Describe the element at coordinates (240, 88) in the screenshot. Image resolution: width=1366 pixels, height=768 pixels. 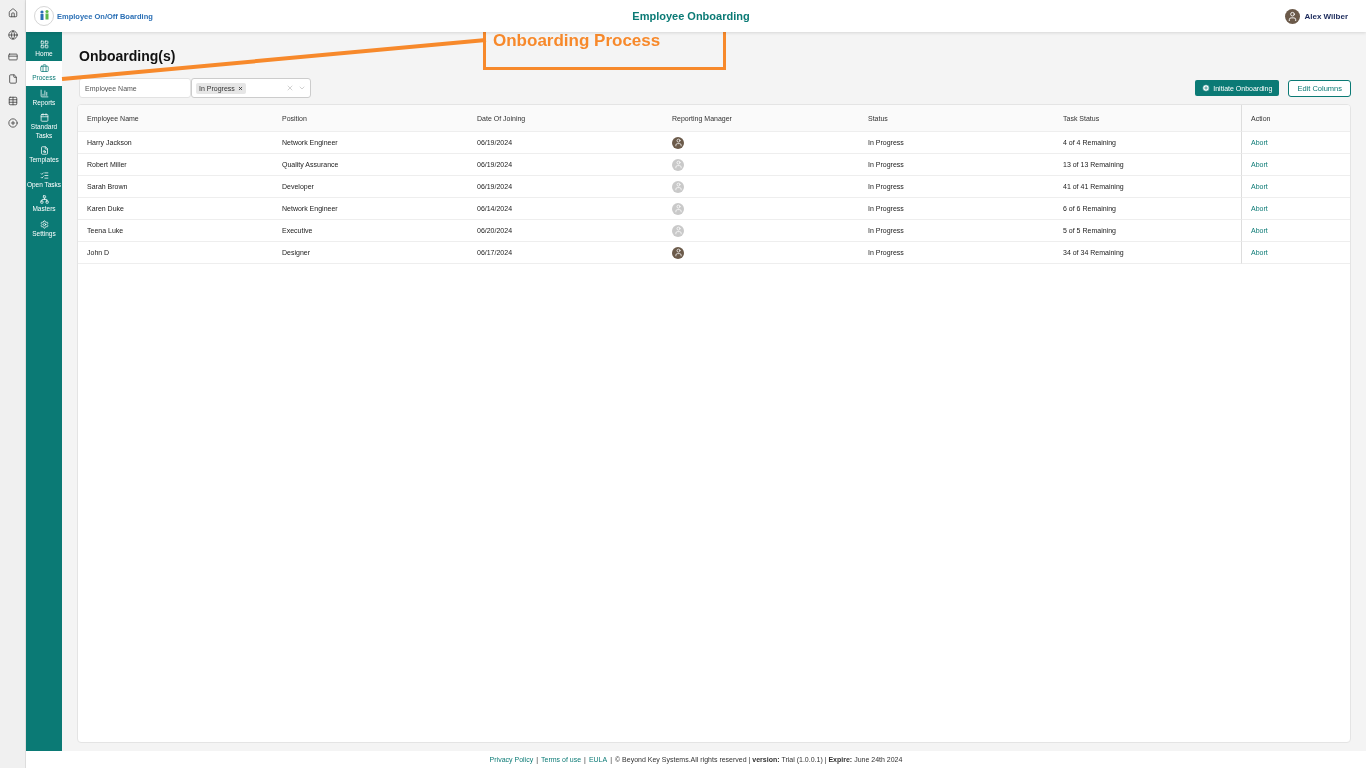
I see `remove-icon` at that location.